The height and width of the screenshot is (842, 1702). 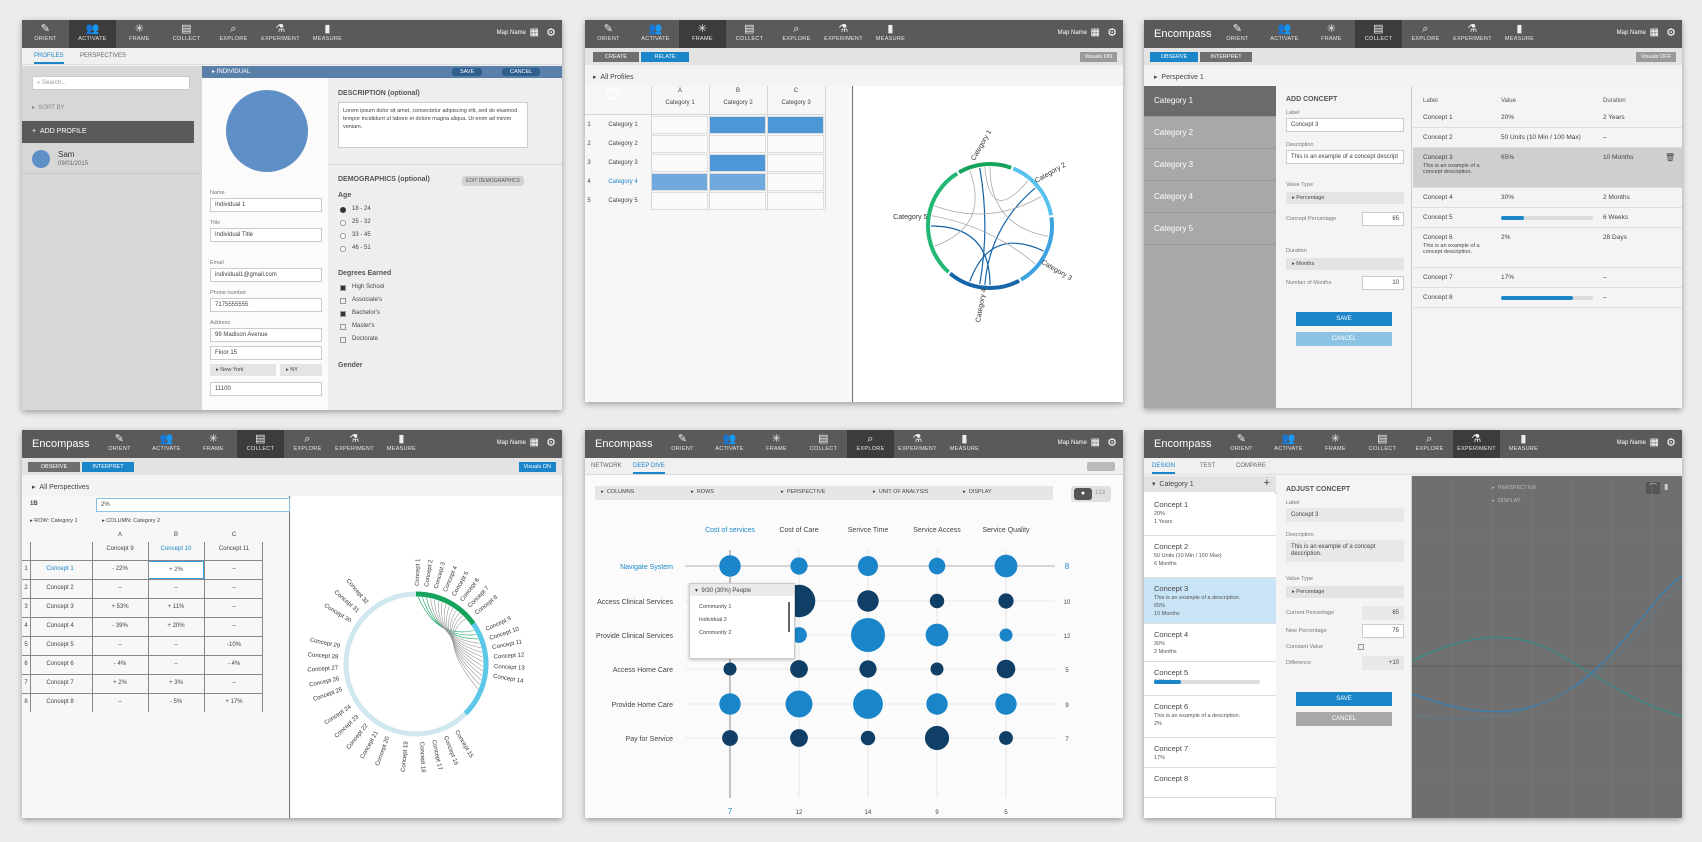 I want to click on row-selector: ▸ ROW: Category 1, so click(x=54, y=521).